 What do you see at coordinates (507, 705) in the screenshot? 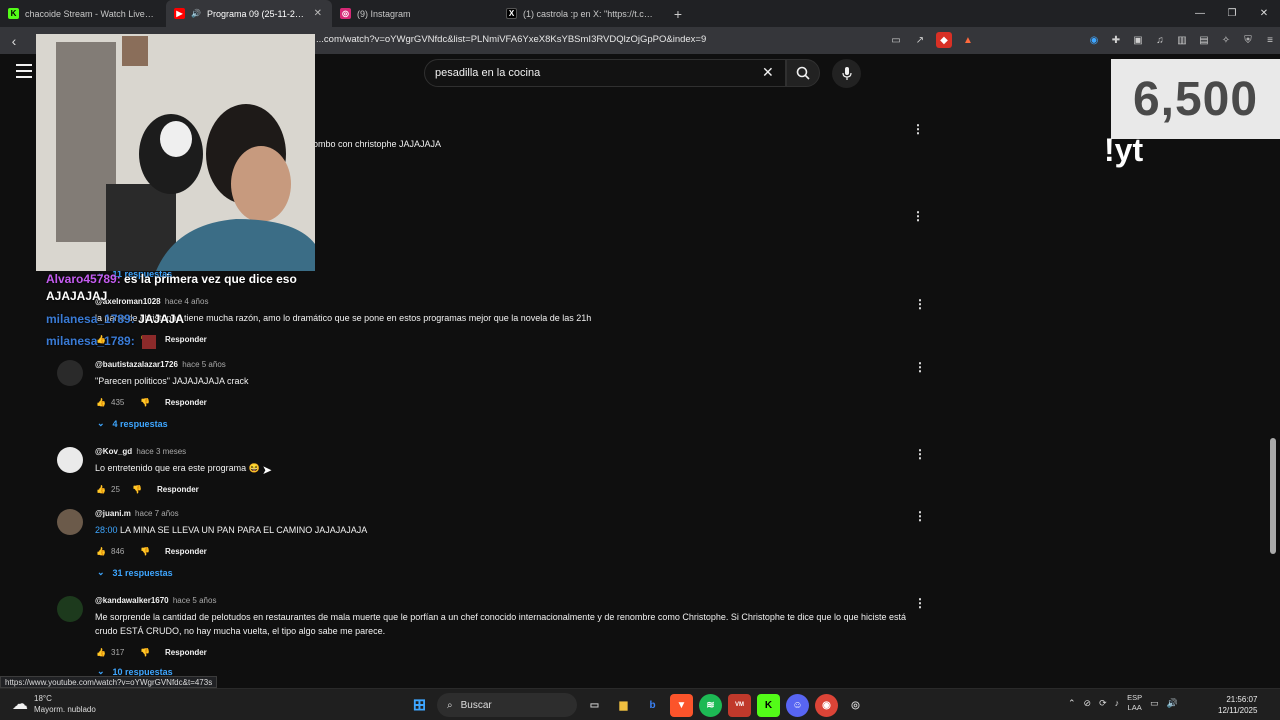
I see `taskbar-search: ⌕ Buscar` at bounding box center [507, 705].